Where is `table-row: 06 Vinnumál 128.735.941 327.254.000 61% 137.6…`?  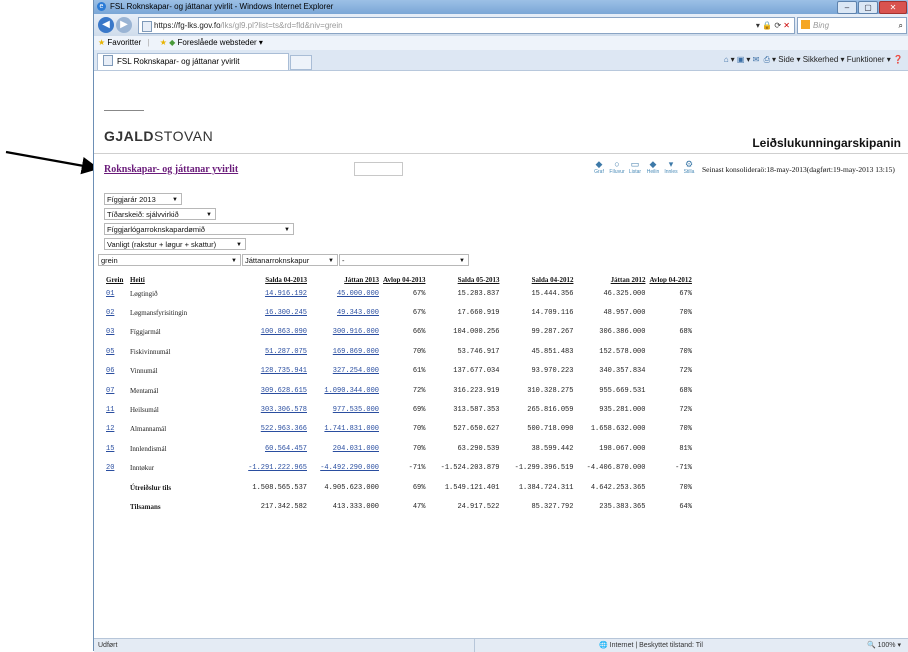
table-row: 06 Vinnumál 128.735.941 327.254.000 61% 137.6… is located at coordinates (399, 371).